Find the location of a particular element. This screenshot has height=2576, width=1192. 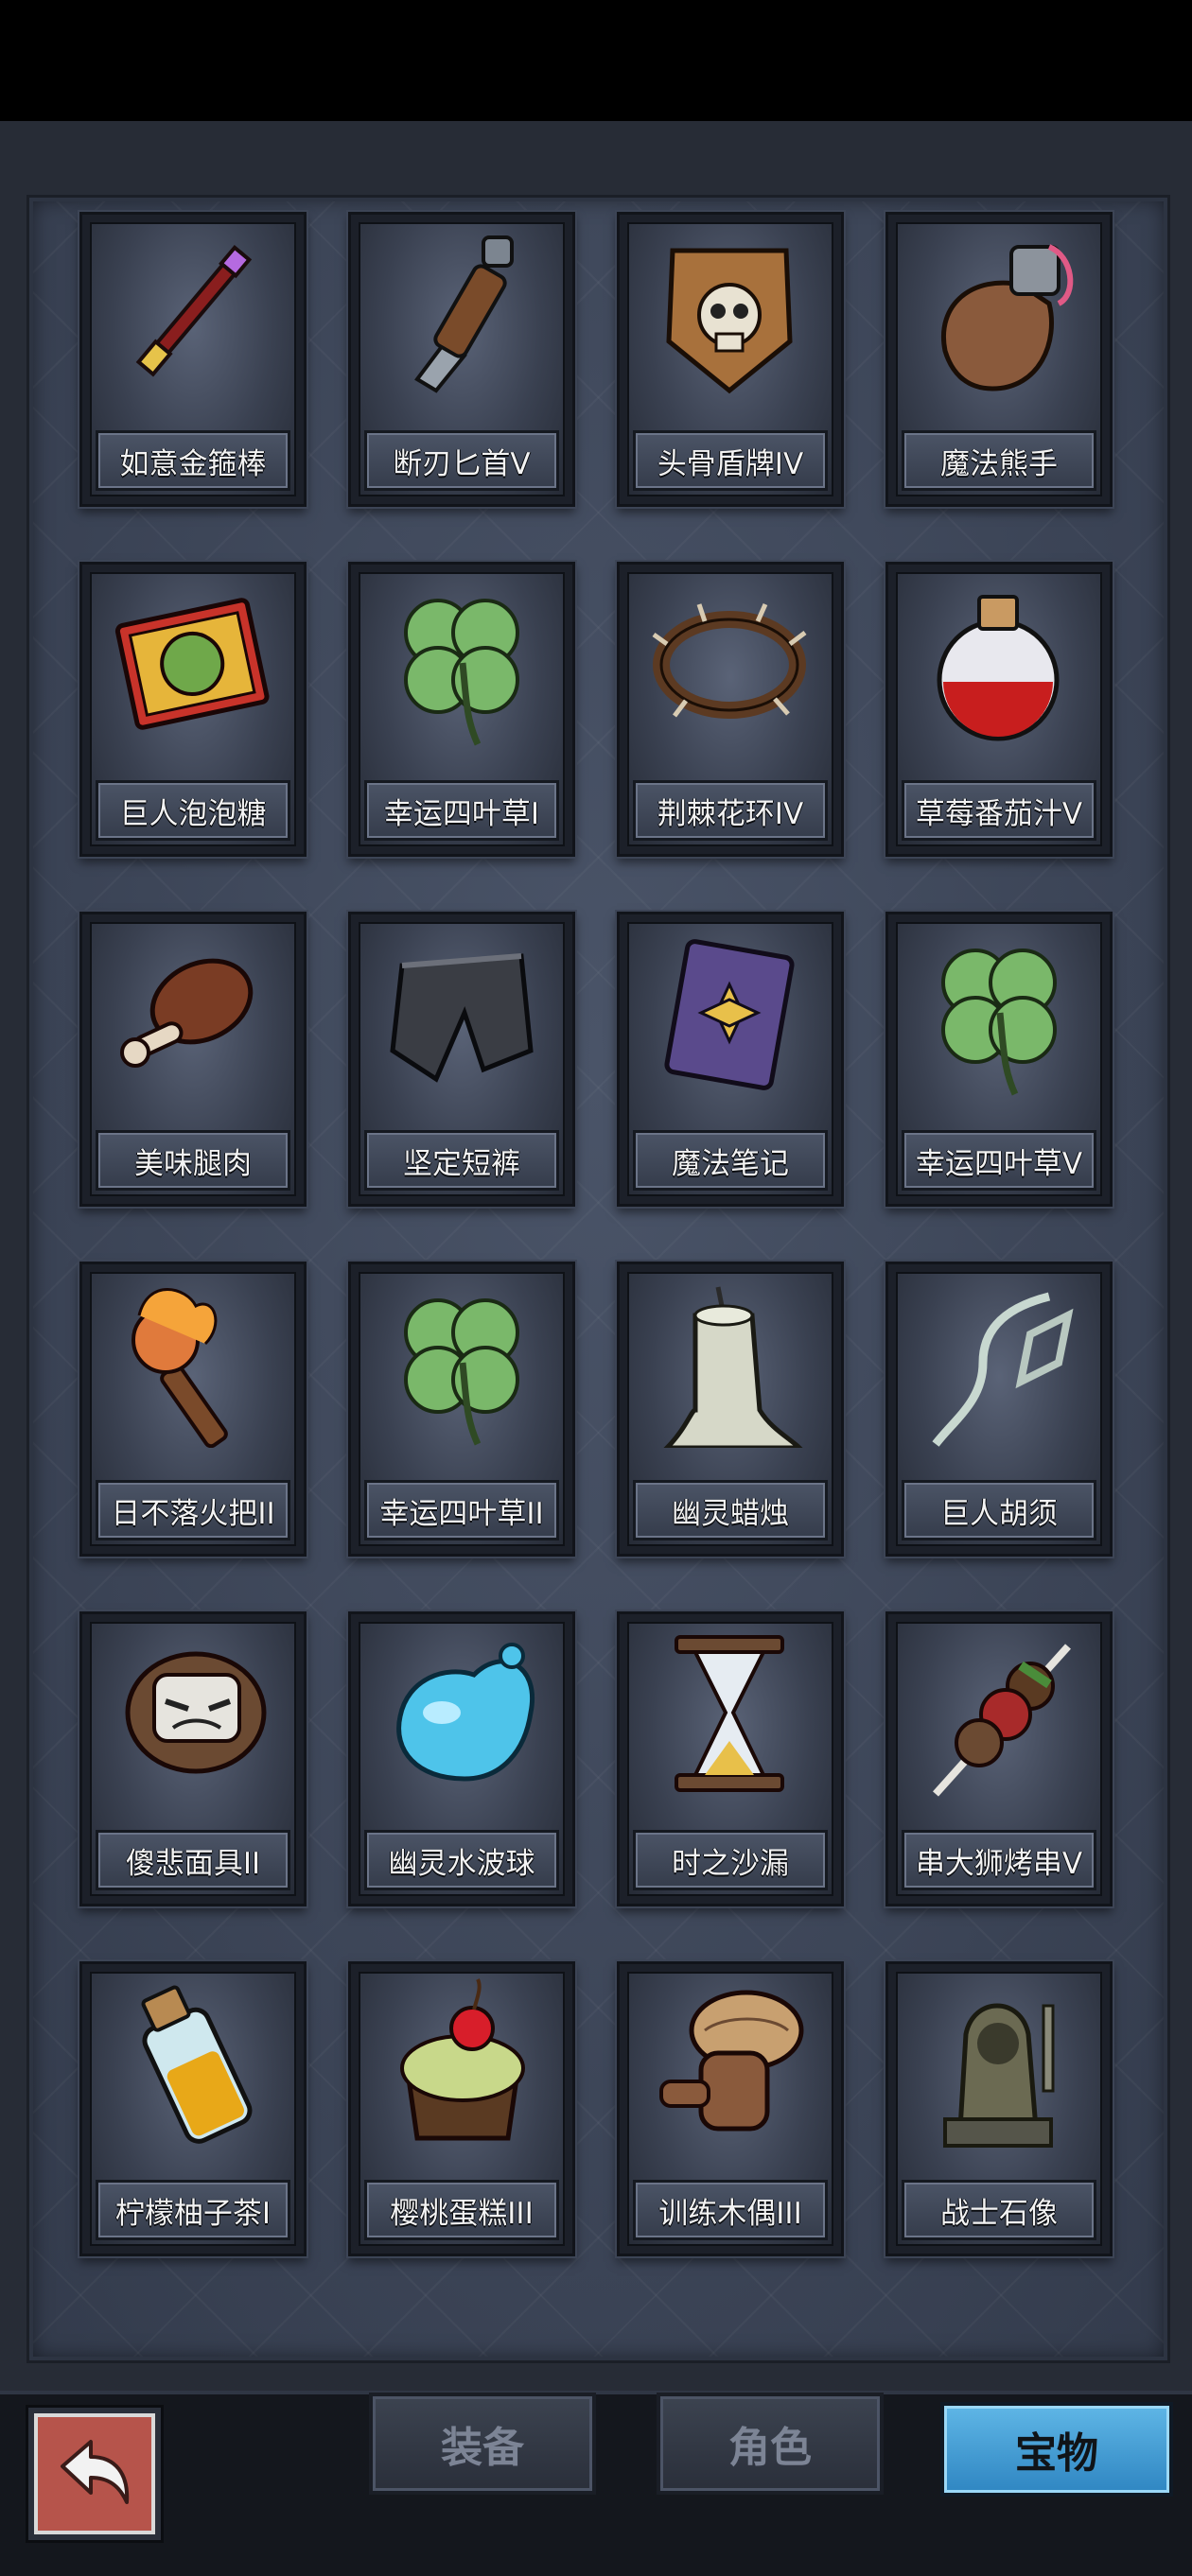

treasure-name-plate: 幽灵水波球 is located at coordinates (461, 1860).